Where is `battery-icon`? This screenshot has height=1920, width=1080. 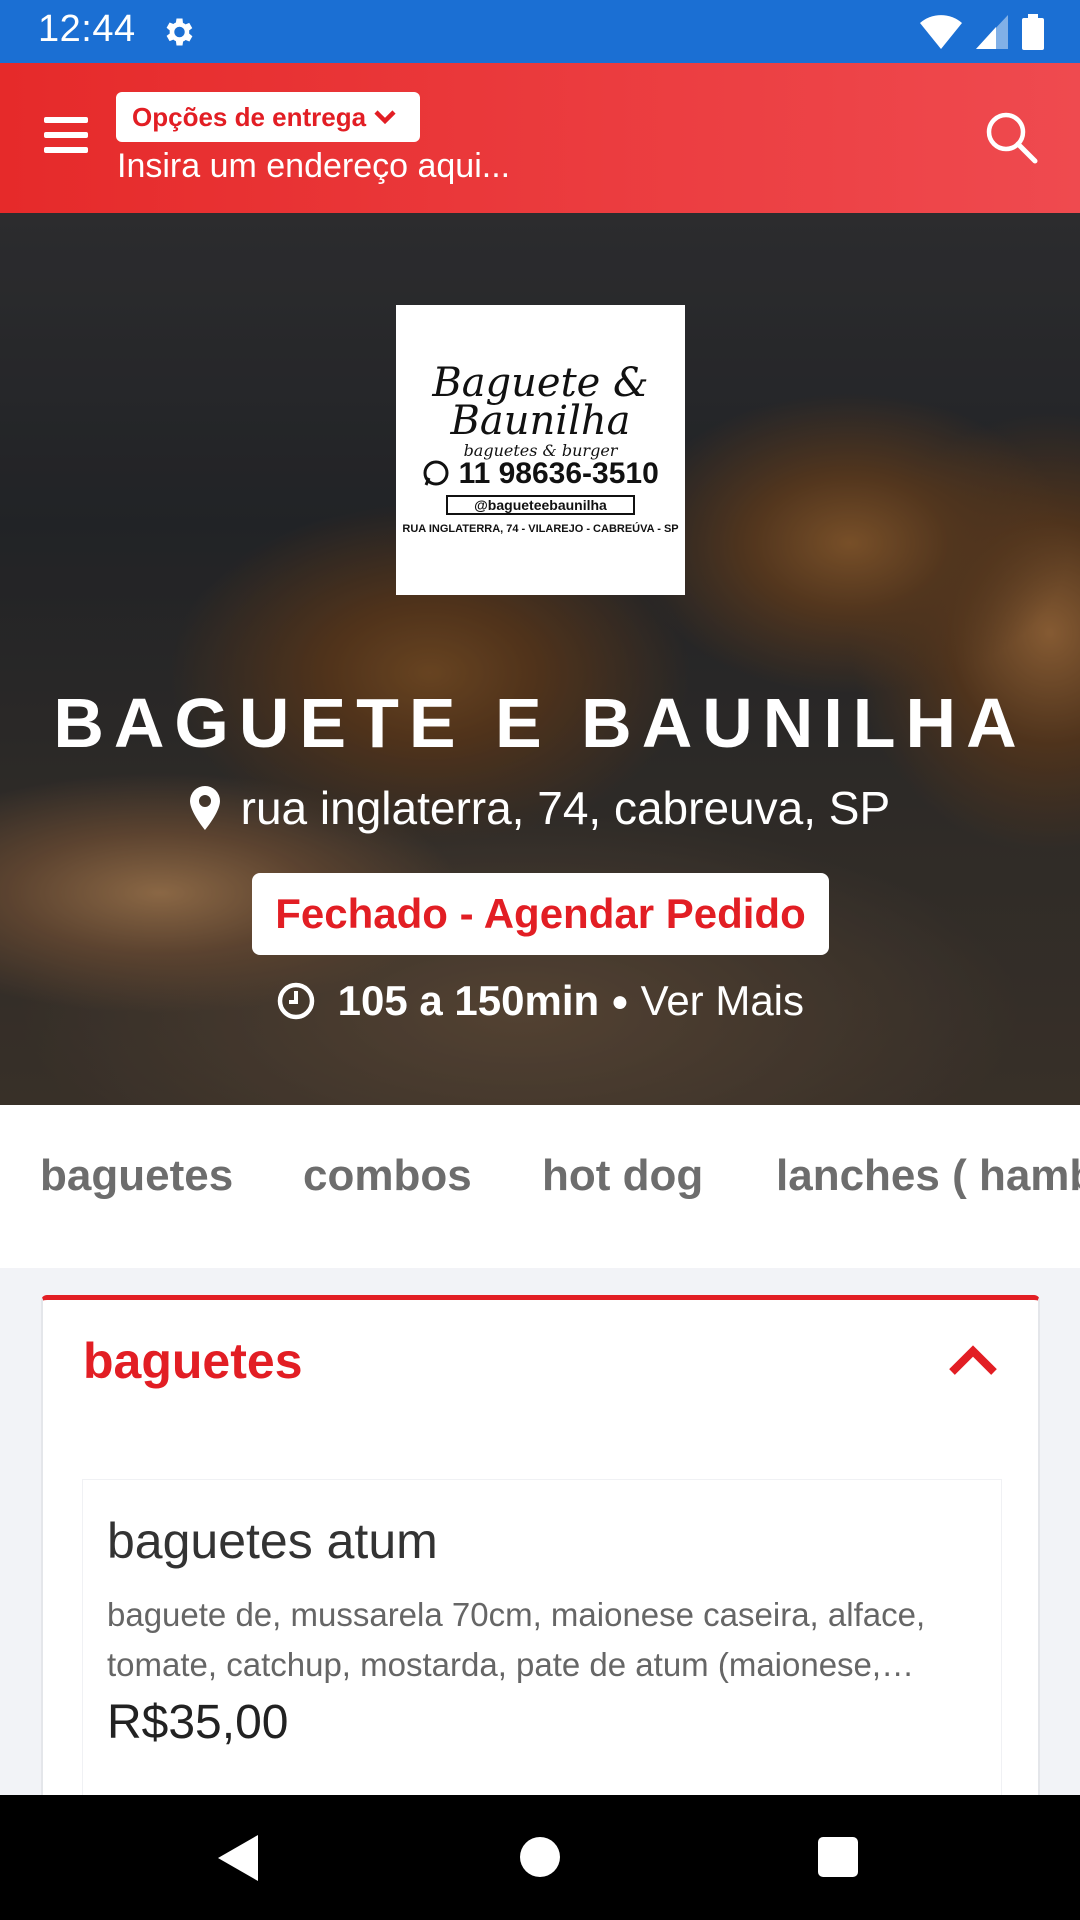 battery-icon is located at coordinates (1033, 32).